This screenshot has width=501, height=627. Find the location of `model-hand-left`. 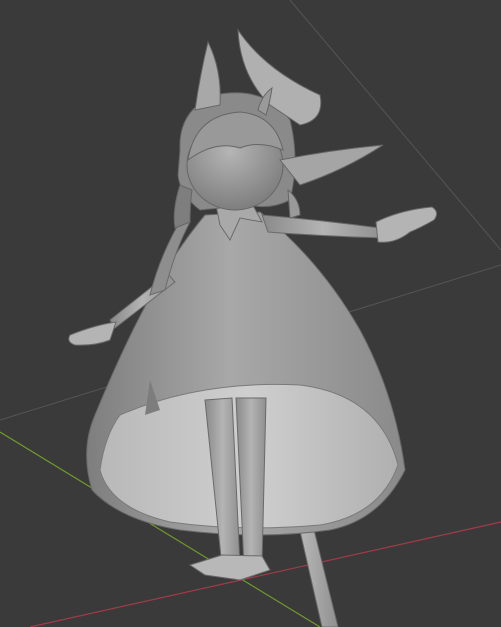

model-hand-left is located at coordinates (92, 333).